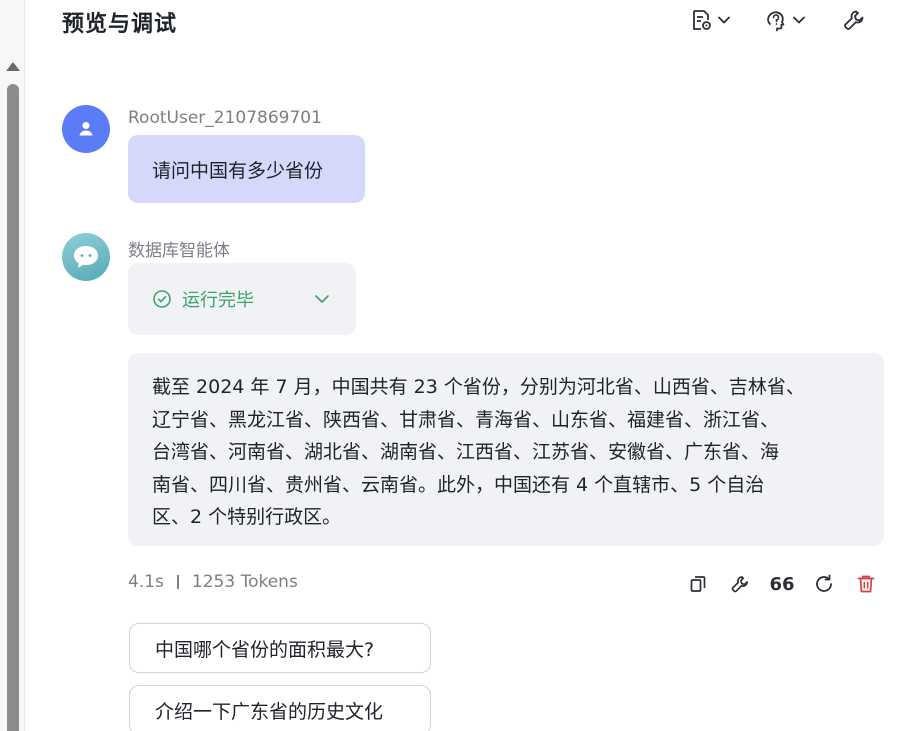 The width and height of the screenshot is (914, 731). Describe the element at coordinates (225, 118) in the screenshot. I see `user-name: RootUser_2107869701` at that location.